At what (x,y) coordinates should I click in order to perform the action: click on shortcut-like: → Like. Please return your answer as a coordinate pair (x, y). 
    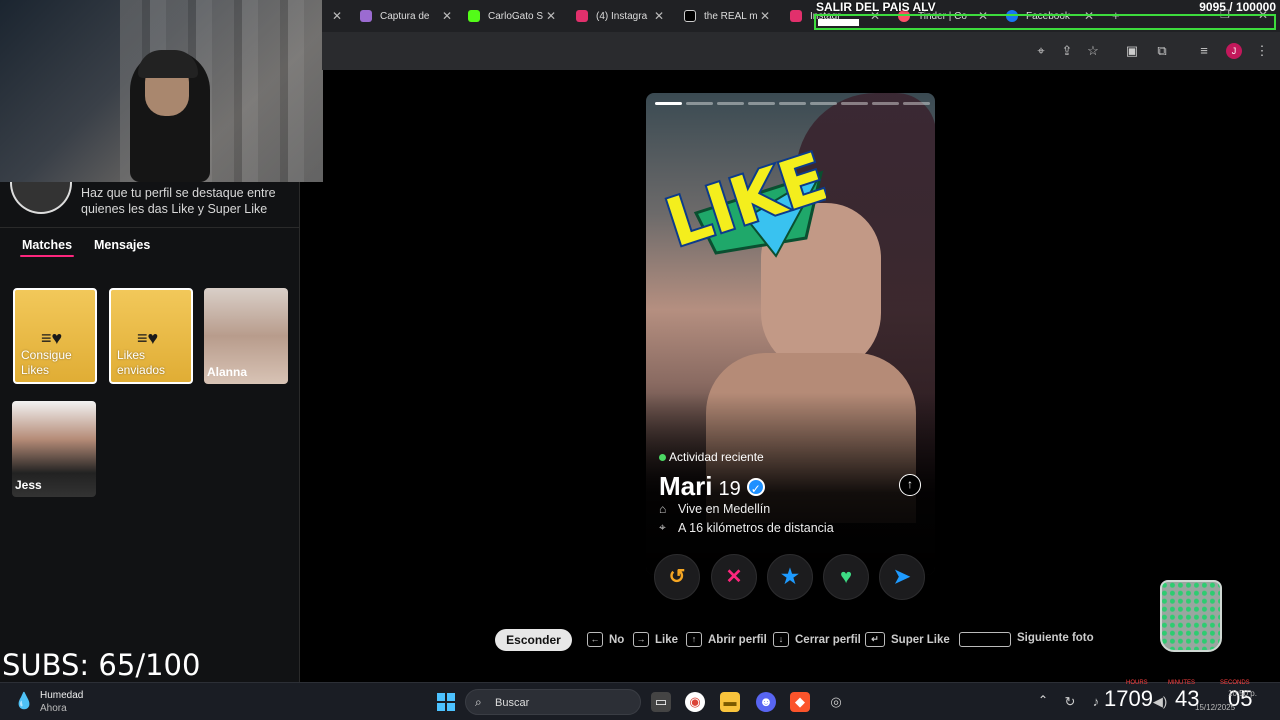
    Looking at the image, I should click on (655, 639).